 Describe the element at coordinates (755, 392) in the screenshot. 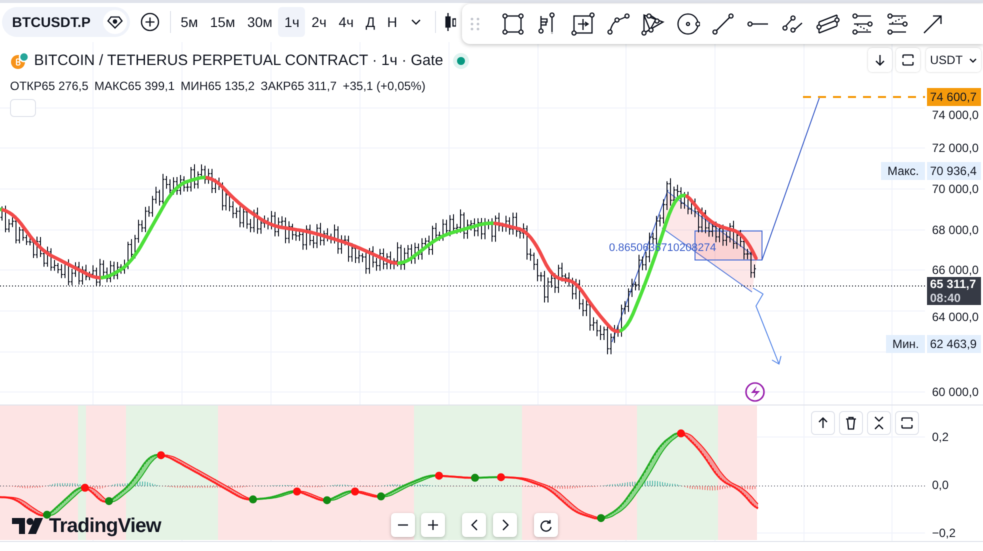

I see `lightning-icon` at that location.